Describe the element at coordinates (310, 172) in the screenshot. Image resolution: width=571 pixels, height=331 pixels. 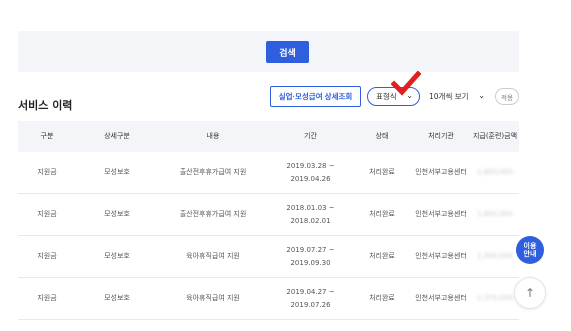
I see `period-cell: 2019.03.28 ~ 2019.04.26` at that location.